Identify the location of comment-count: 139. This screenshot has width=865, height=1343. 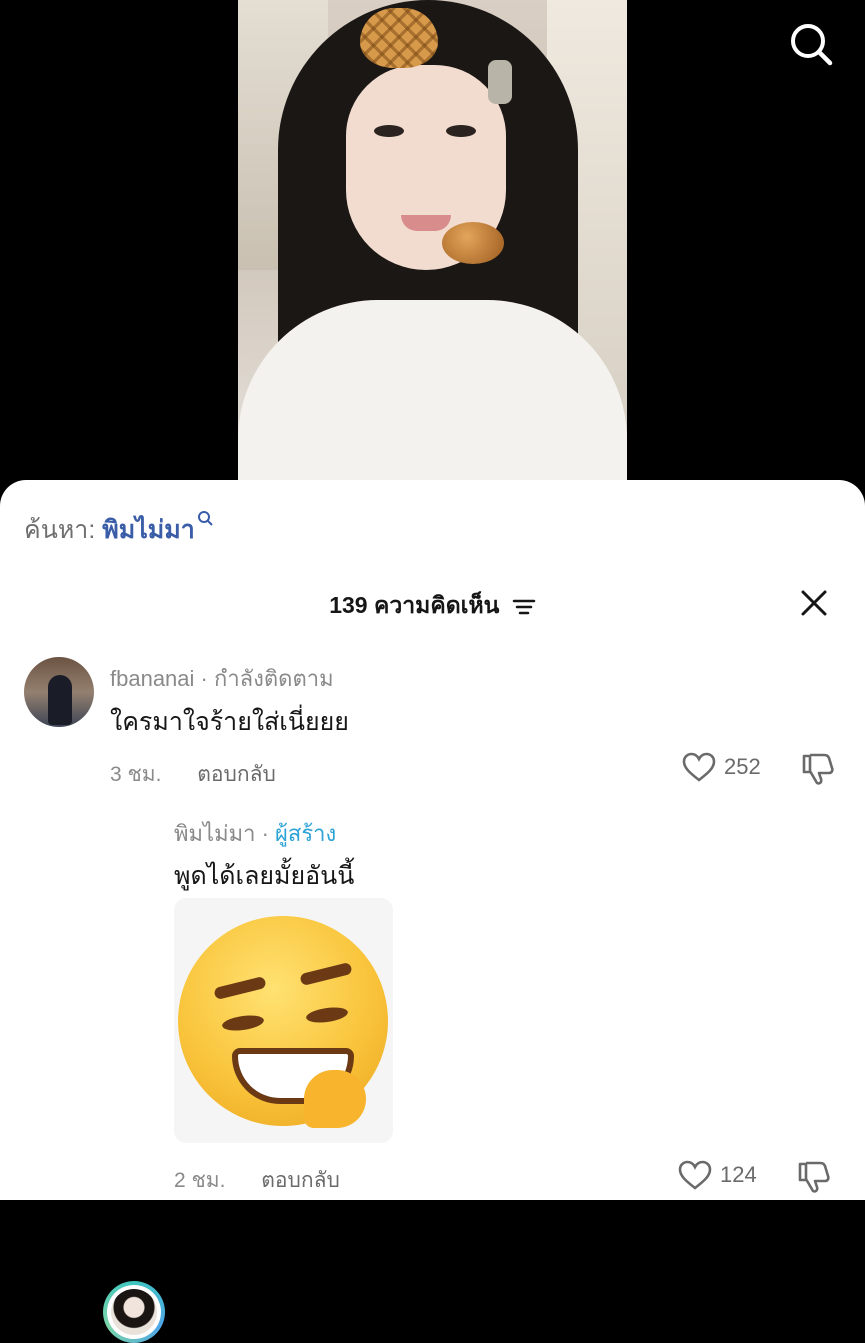
(348, 605).